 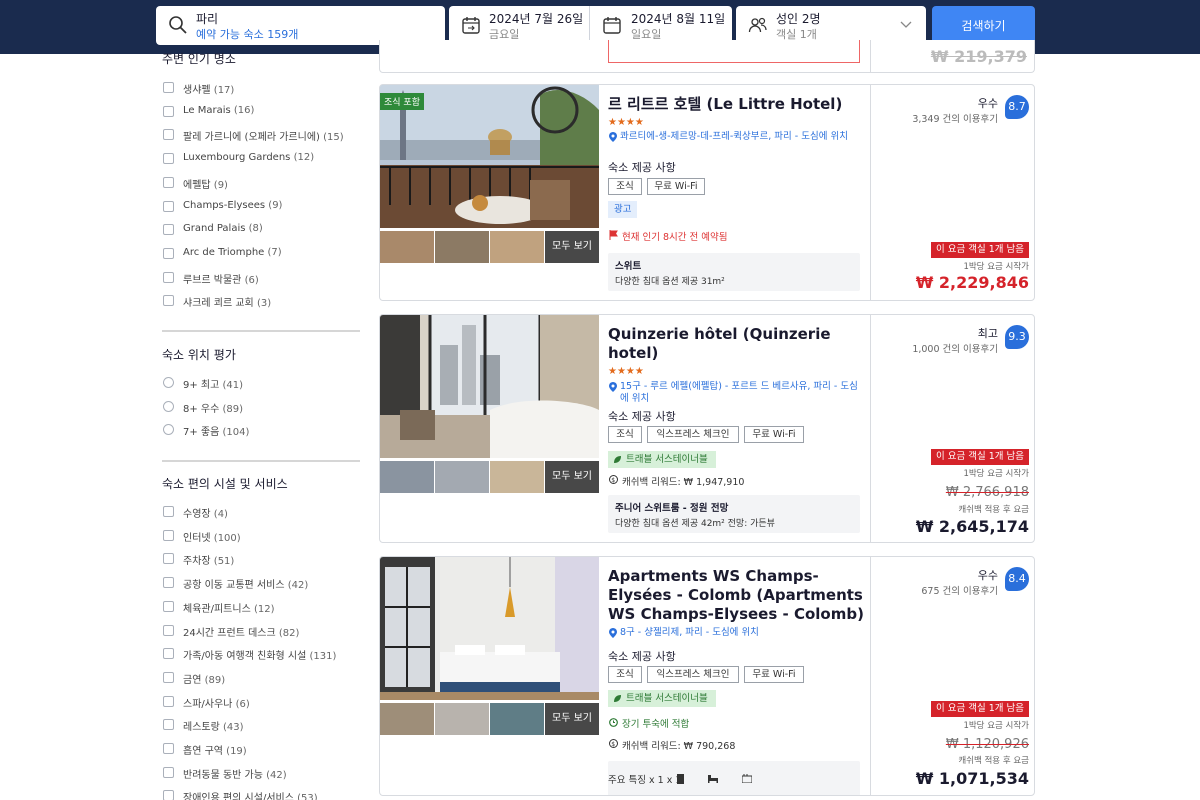 I want to click on filter-option-label: 24시간 프런트 데스크 (82), so click(x=241, y=631).